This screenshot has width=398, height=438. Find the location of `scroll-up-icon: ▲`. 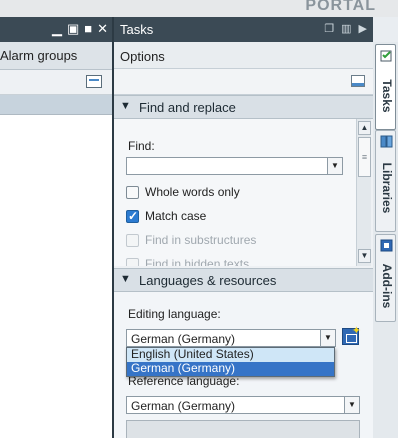

scroll-up-icon: ▲ is located at coordinates (364, 128).